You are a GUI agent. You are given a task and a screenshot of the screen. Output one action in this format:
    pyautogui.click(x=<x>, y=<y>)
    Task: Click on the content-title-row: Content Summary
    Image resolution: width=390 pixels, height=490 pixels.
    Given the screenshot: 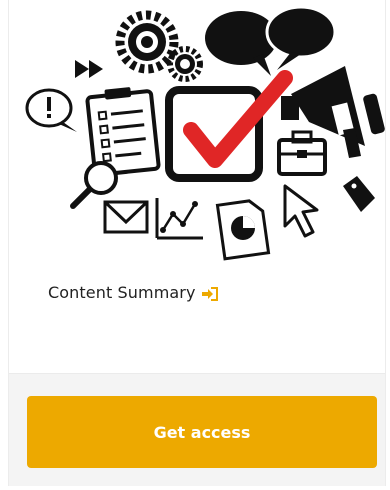 What is the action you would take?
    pyautogui.click(x=133, y=292)
    